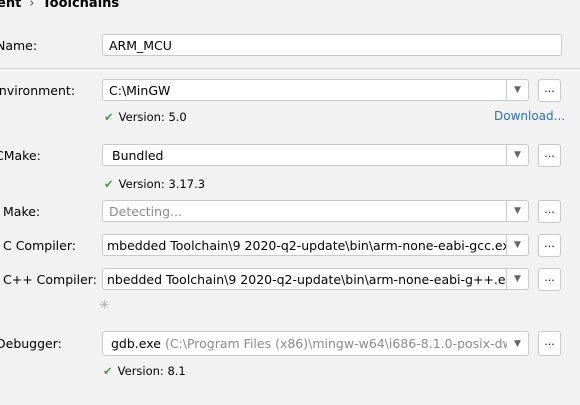 This screenshot has width=580, height=405. Describe the element at coordinates (151, 371) in the screenshot. I see `version-text: Version: 8.1` at that location.